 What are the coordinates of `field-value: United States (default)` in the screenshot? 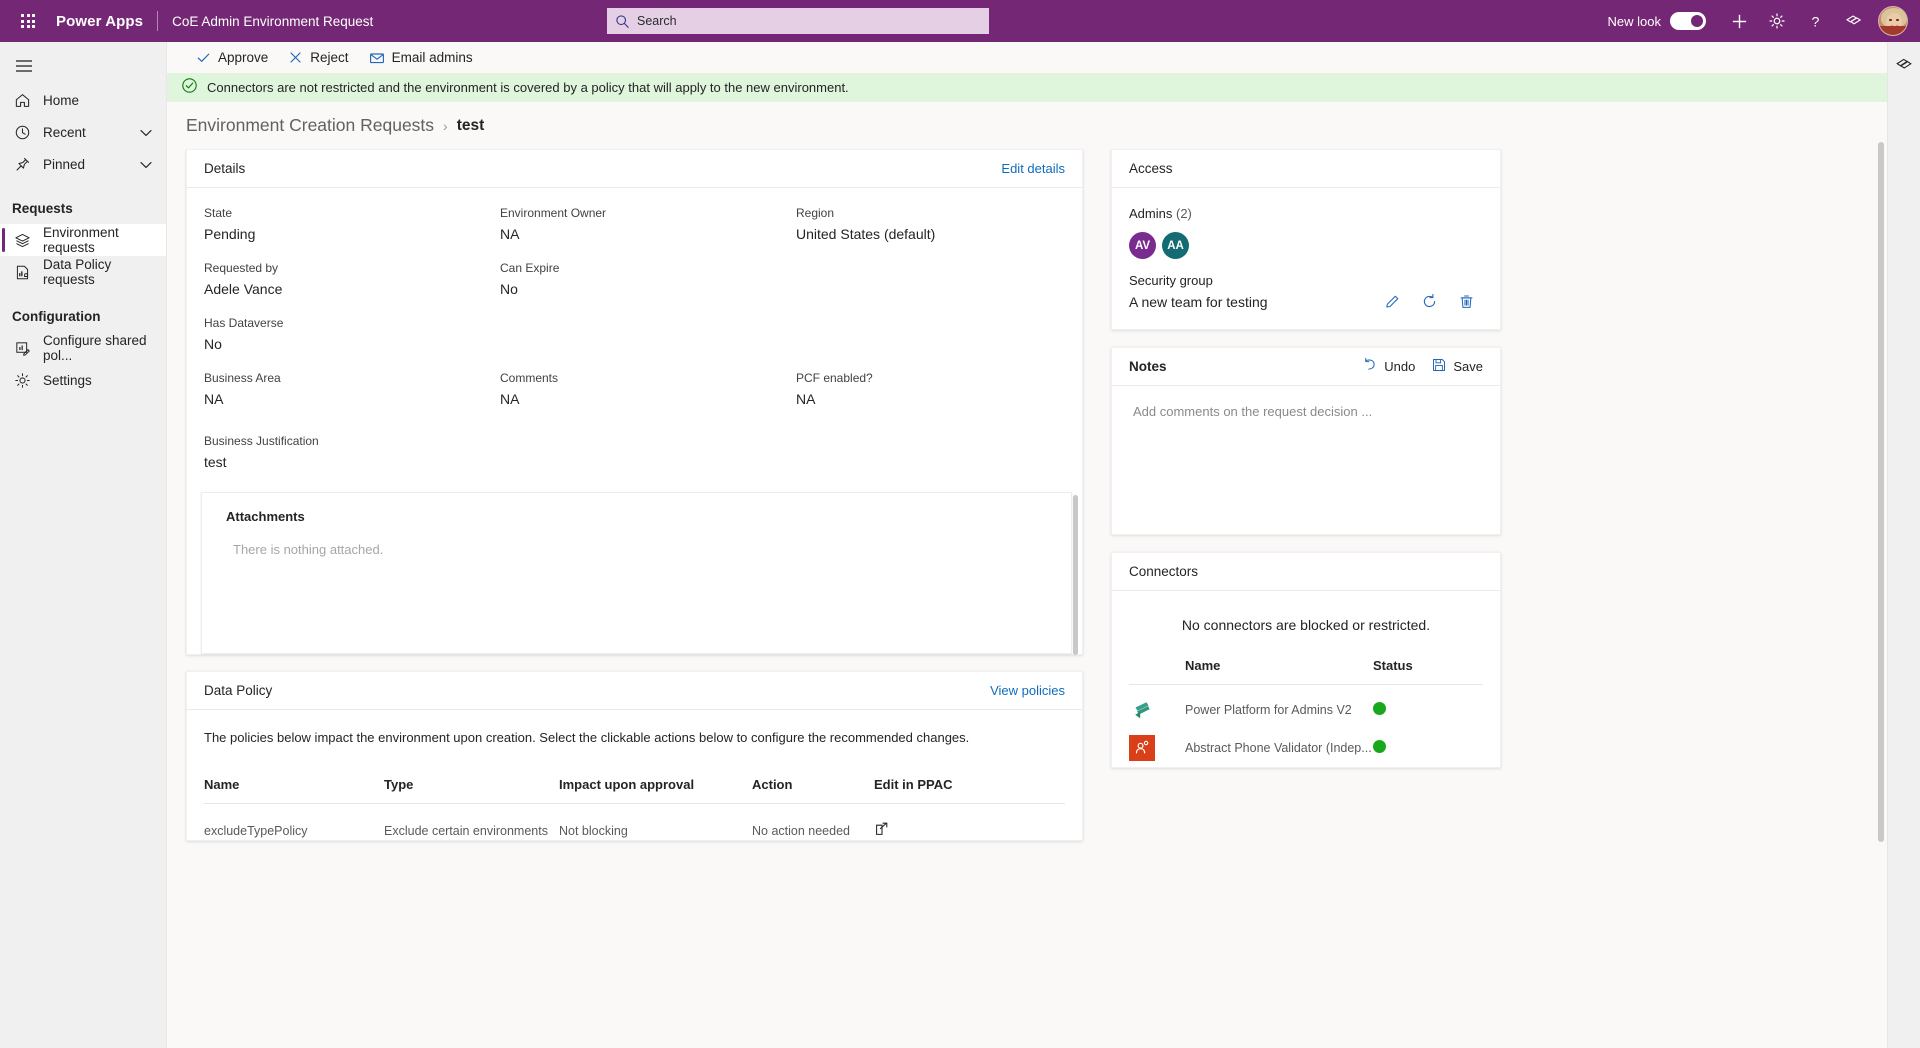 It's located at (866, 234).